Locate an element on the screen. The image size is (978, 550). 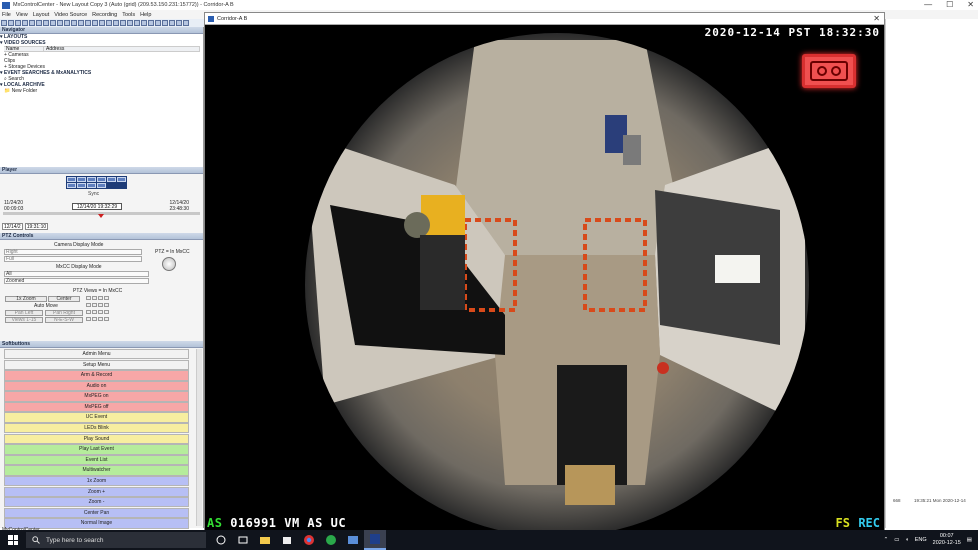
softbutton-mxpeg-off: MxPEG off is located at coordinates (96, 407).